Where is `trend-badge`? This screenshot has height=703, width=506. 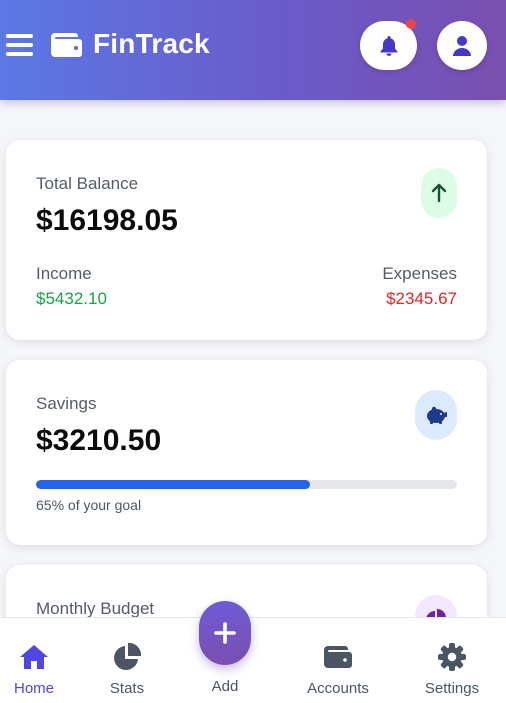
trend-badge is located at coordinates (439, 193).